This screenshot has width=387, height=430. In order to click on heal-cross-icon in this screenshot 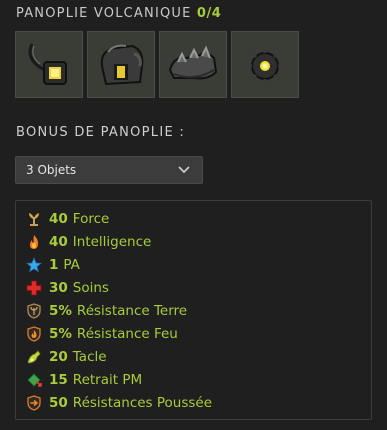, I will do `click(34, 288)`.